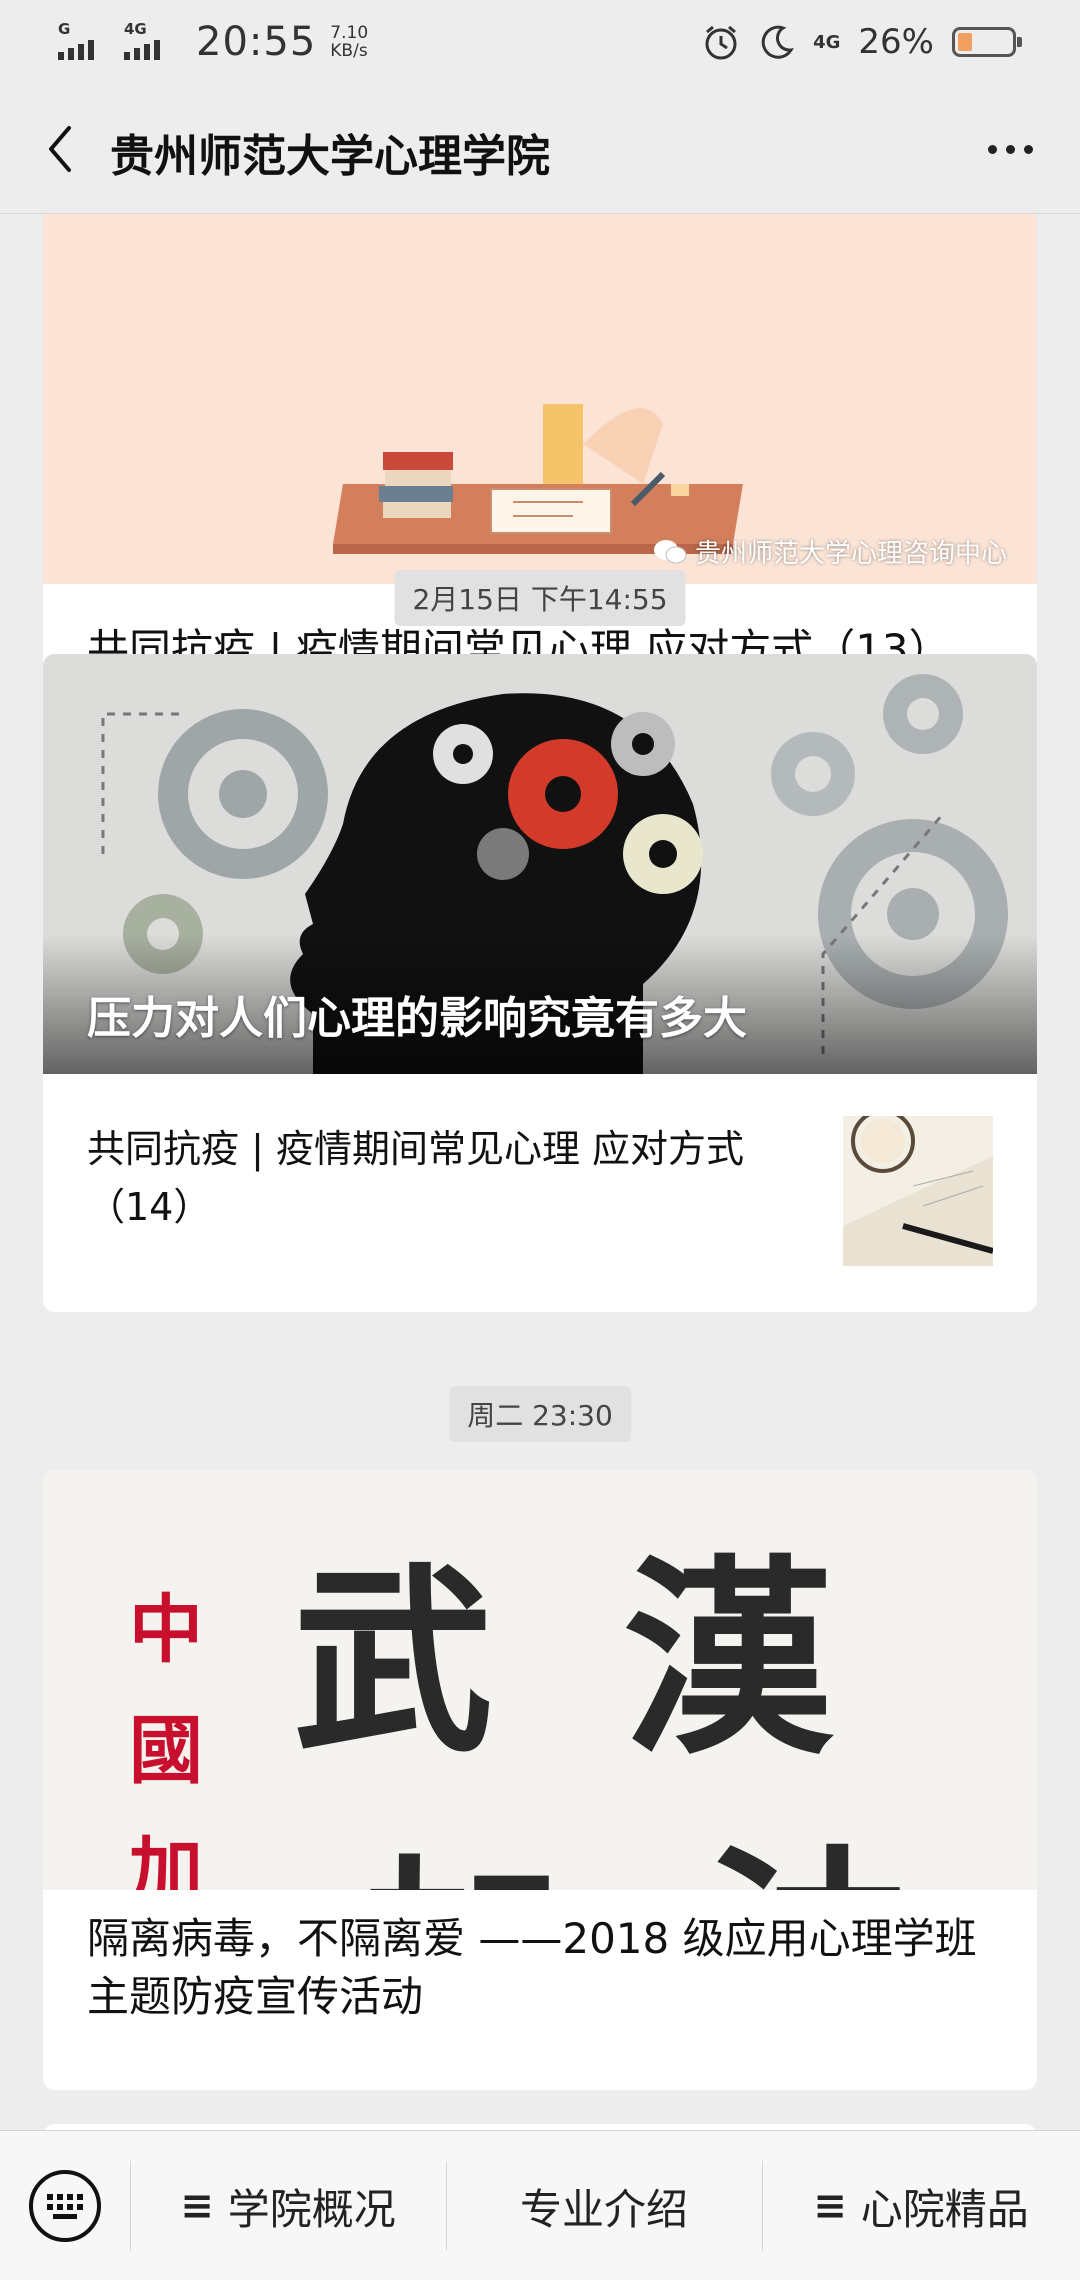 This screenshot has width=1080, height=2280. I want to click on signal-icon: G, so click(84, 42).